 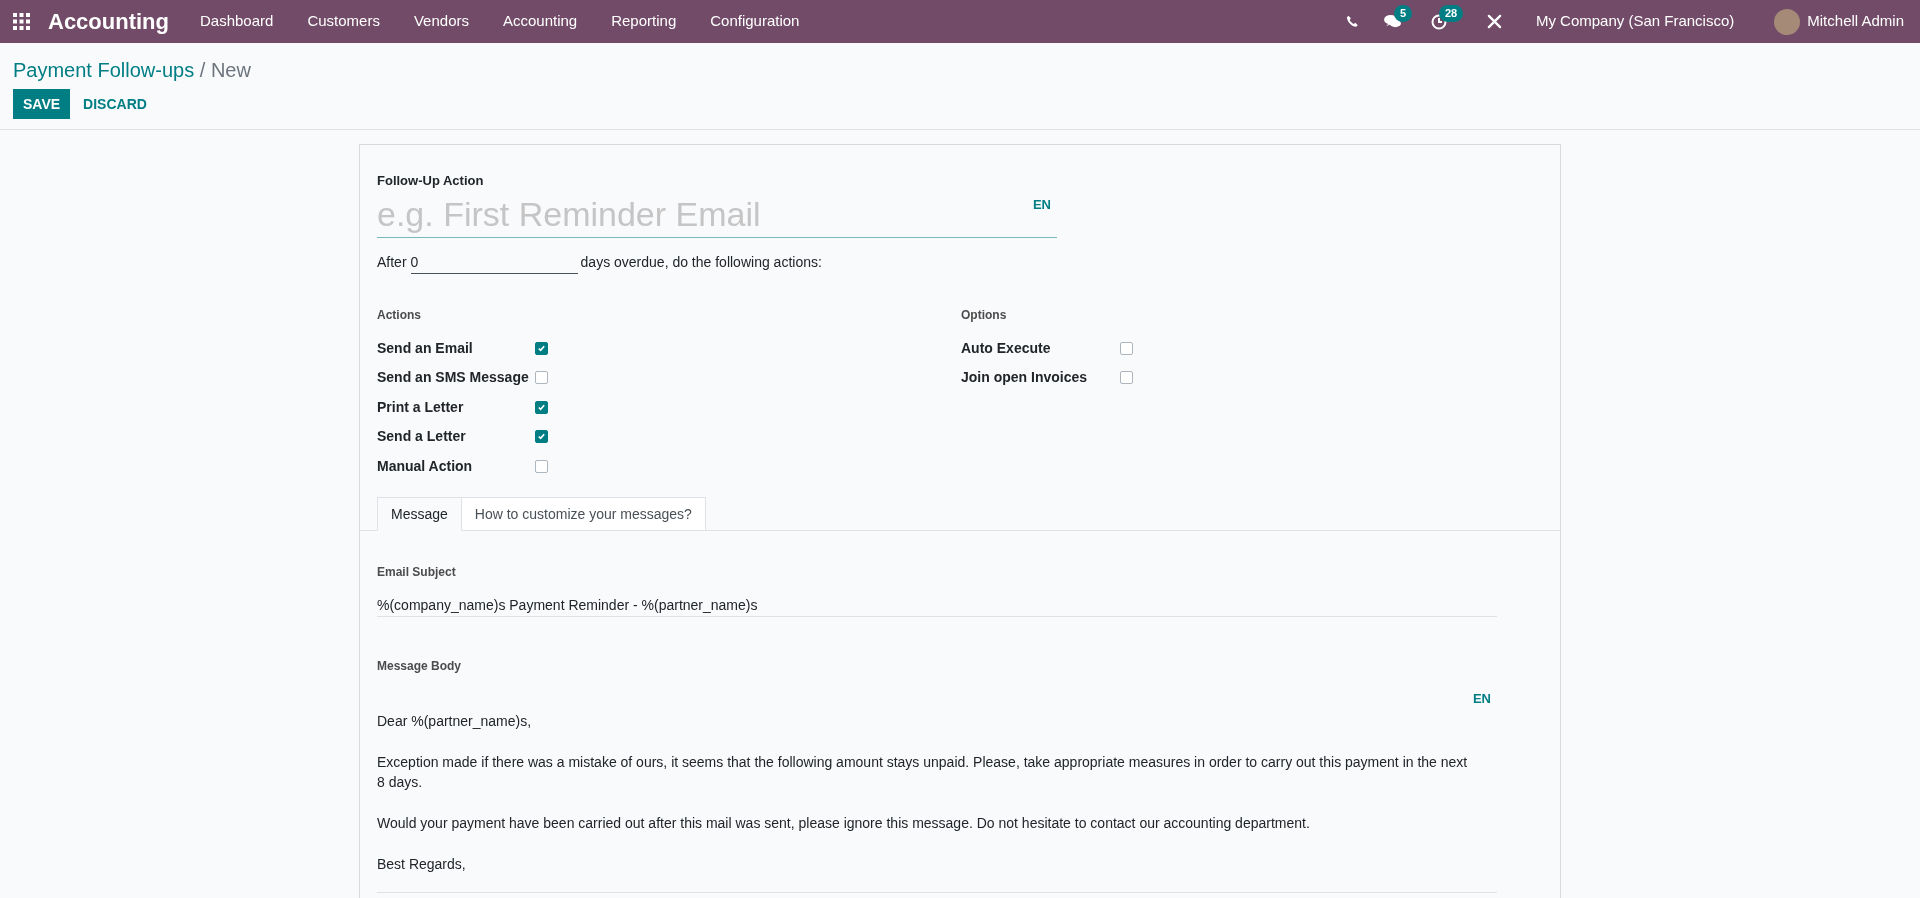 I want to click on field-label: Message Body, so click(x=420, y=666).